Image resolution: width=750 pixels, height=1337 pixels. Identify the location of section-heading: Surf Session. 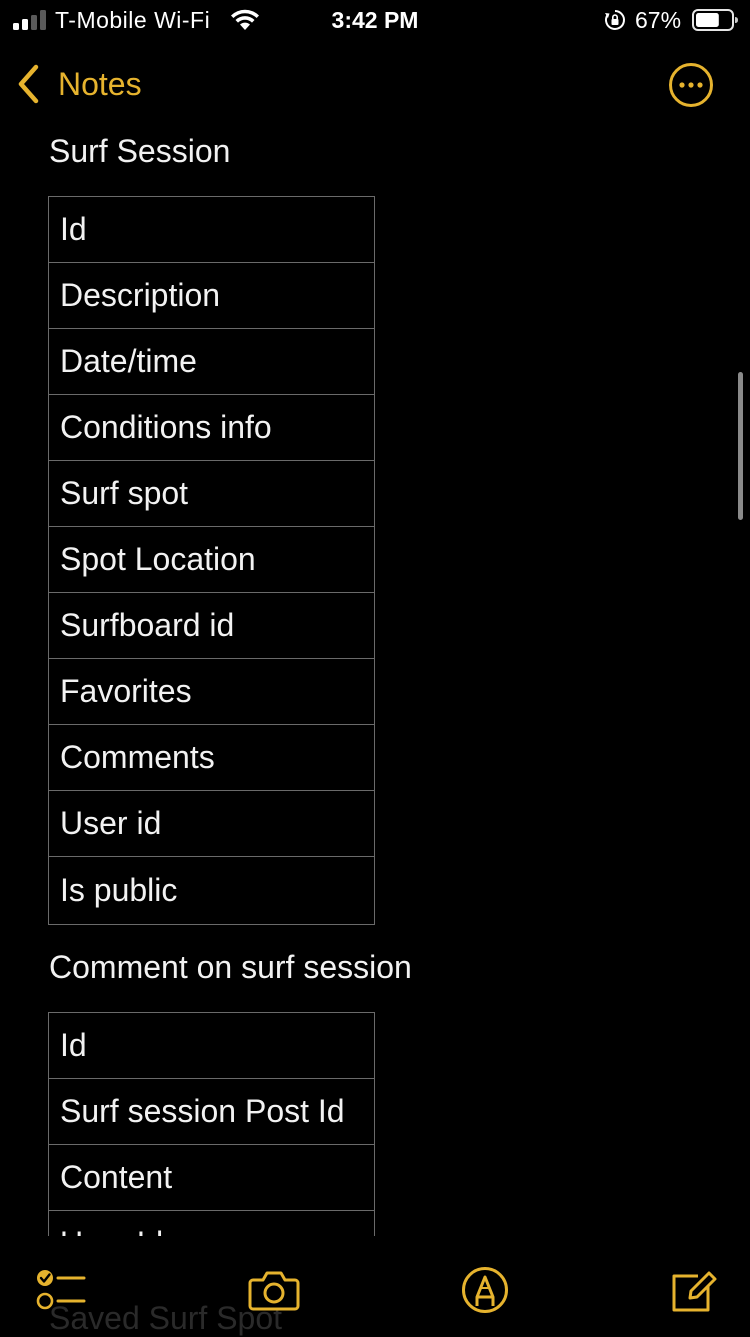
(139, 151).